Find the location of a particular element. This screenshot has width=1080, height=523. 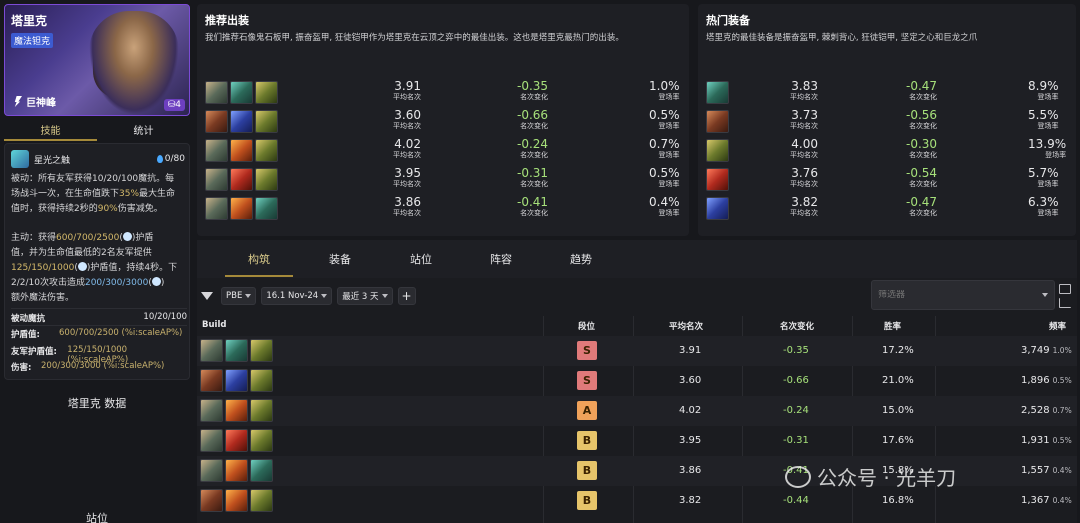

filter-search is located at coordinates (963, 295).